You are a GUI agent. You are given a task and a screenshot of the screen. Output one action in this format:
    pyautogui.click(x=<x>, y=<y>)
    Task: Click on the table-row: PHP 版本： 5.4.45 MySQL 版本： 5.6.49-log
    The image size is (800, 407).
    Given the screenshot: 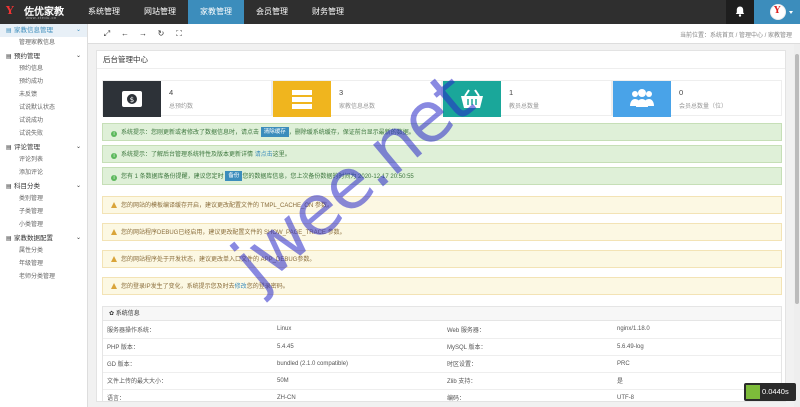 What is the action you would take?
    pyautogui.click(x=442, y=347)
    